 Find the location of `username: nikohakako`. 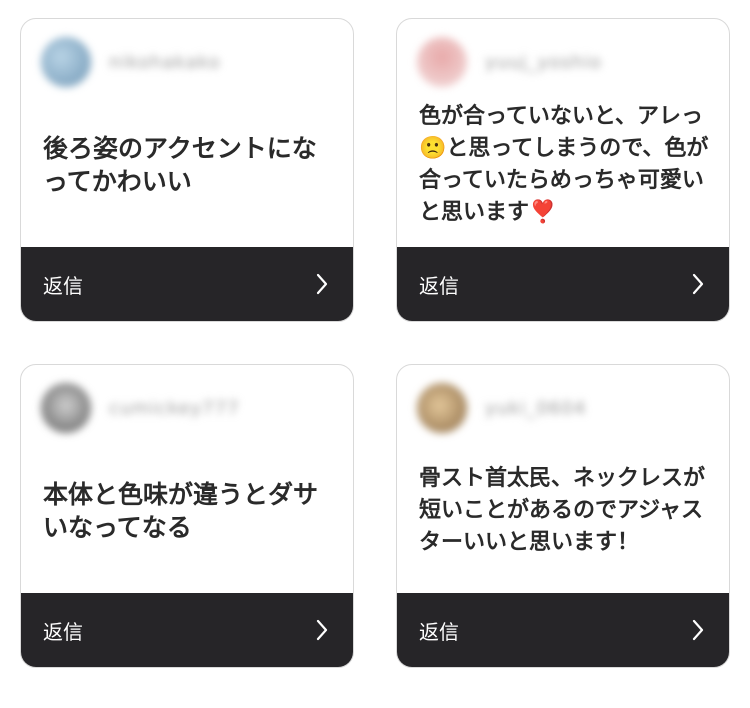

username: nikohakako is located at coordinates (165, 62).